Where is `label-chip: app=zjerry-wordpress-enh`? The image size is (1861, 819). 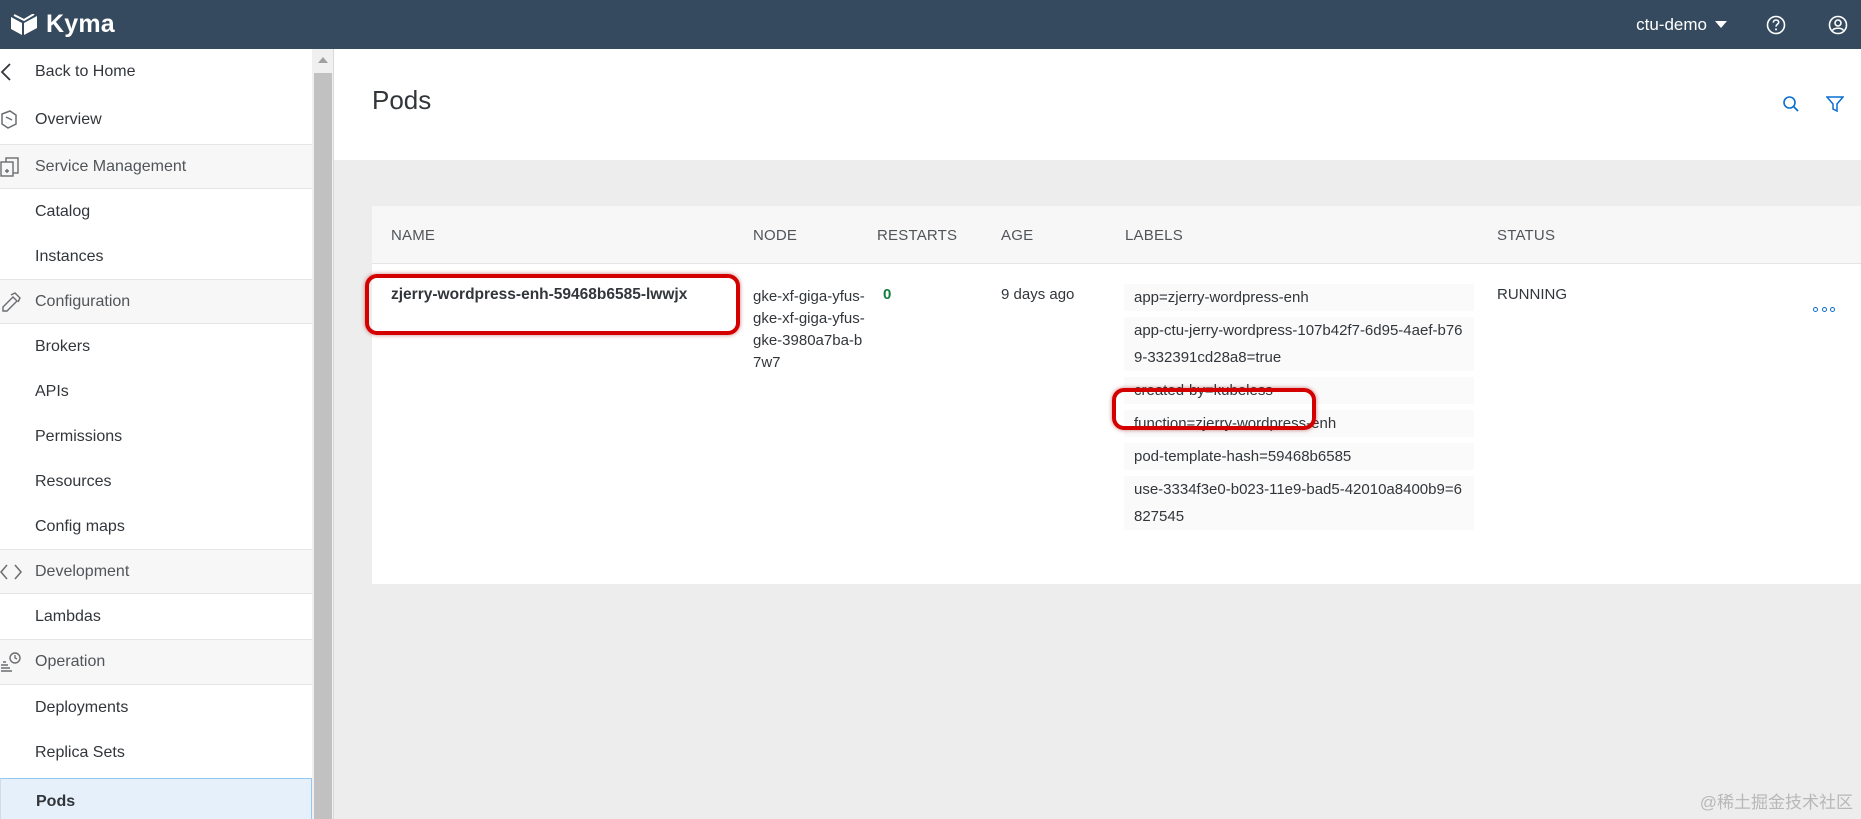 label-chip: app=zjerry-wordpress-enh is located at coordinates (1299, 297).